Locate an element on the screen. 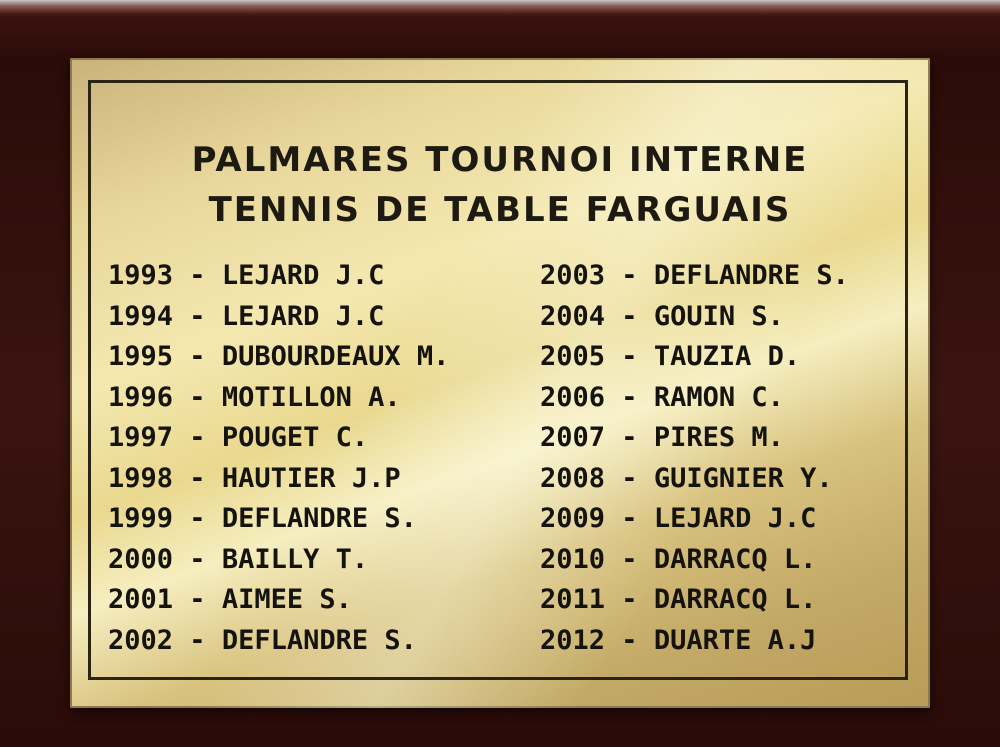 Image resolution: width=1000 pixels, height=747 pixels. winner-row: 1999 - DEFLANDRE S. is located at coordinates (278, 519).